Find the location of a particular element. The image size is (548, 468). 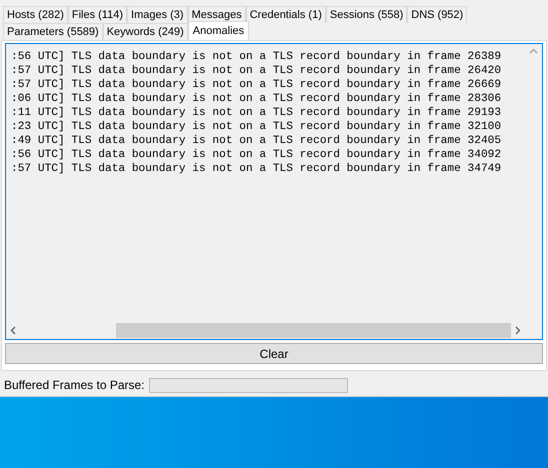

status-label: Buffered Frames to Parse: is located at coordinates (74, 385).